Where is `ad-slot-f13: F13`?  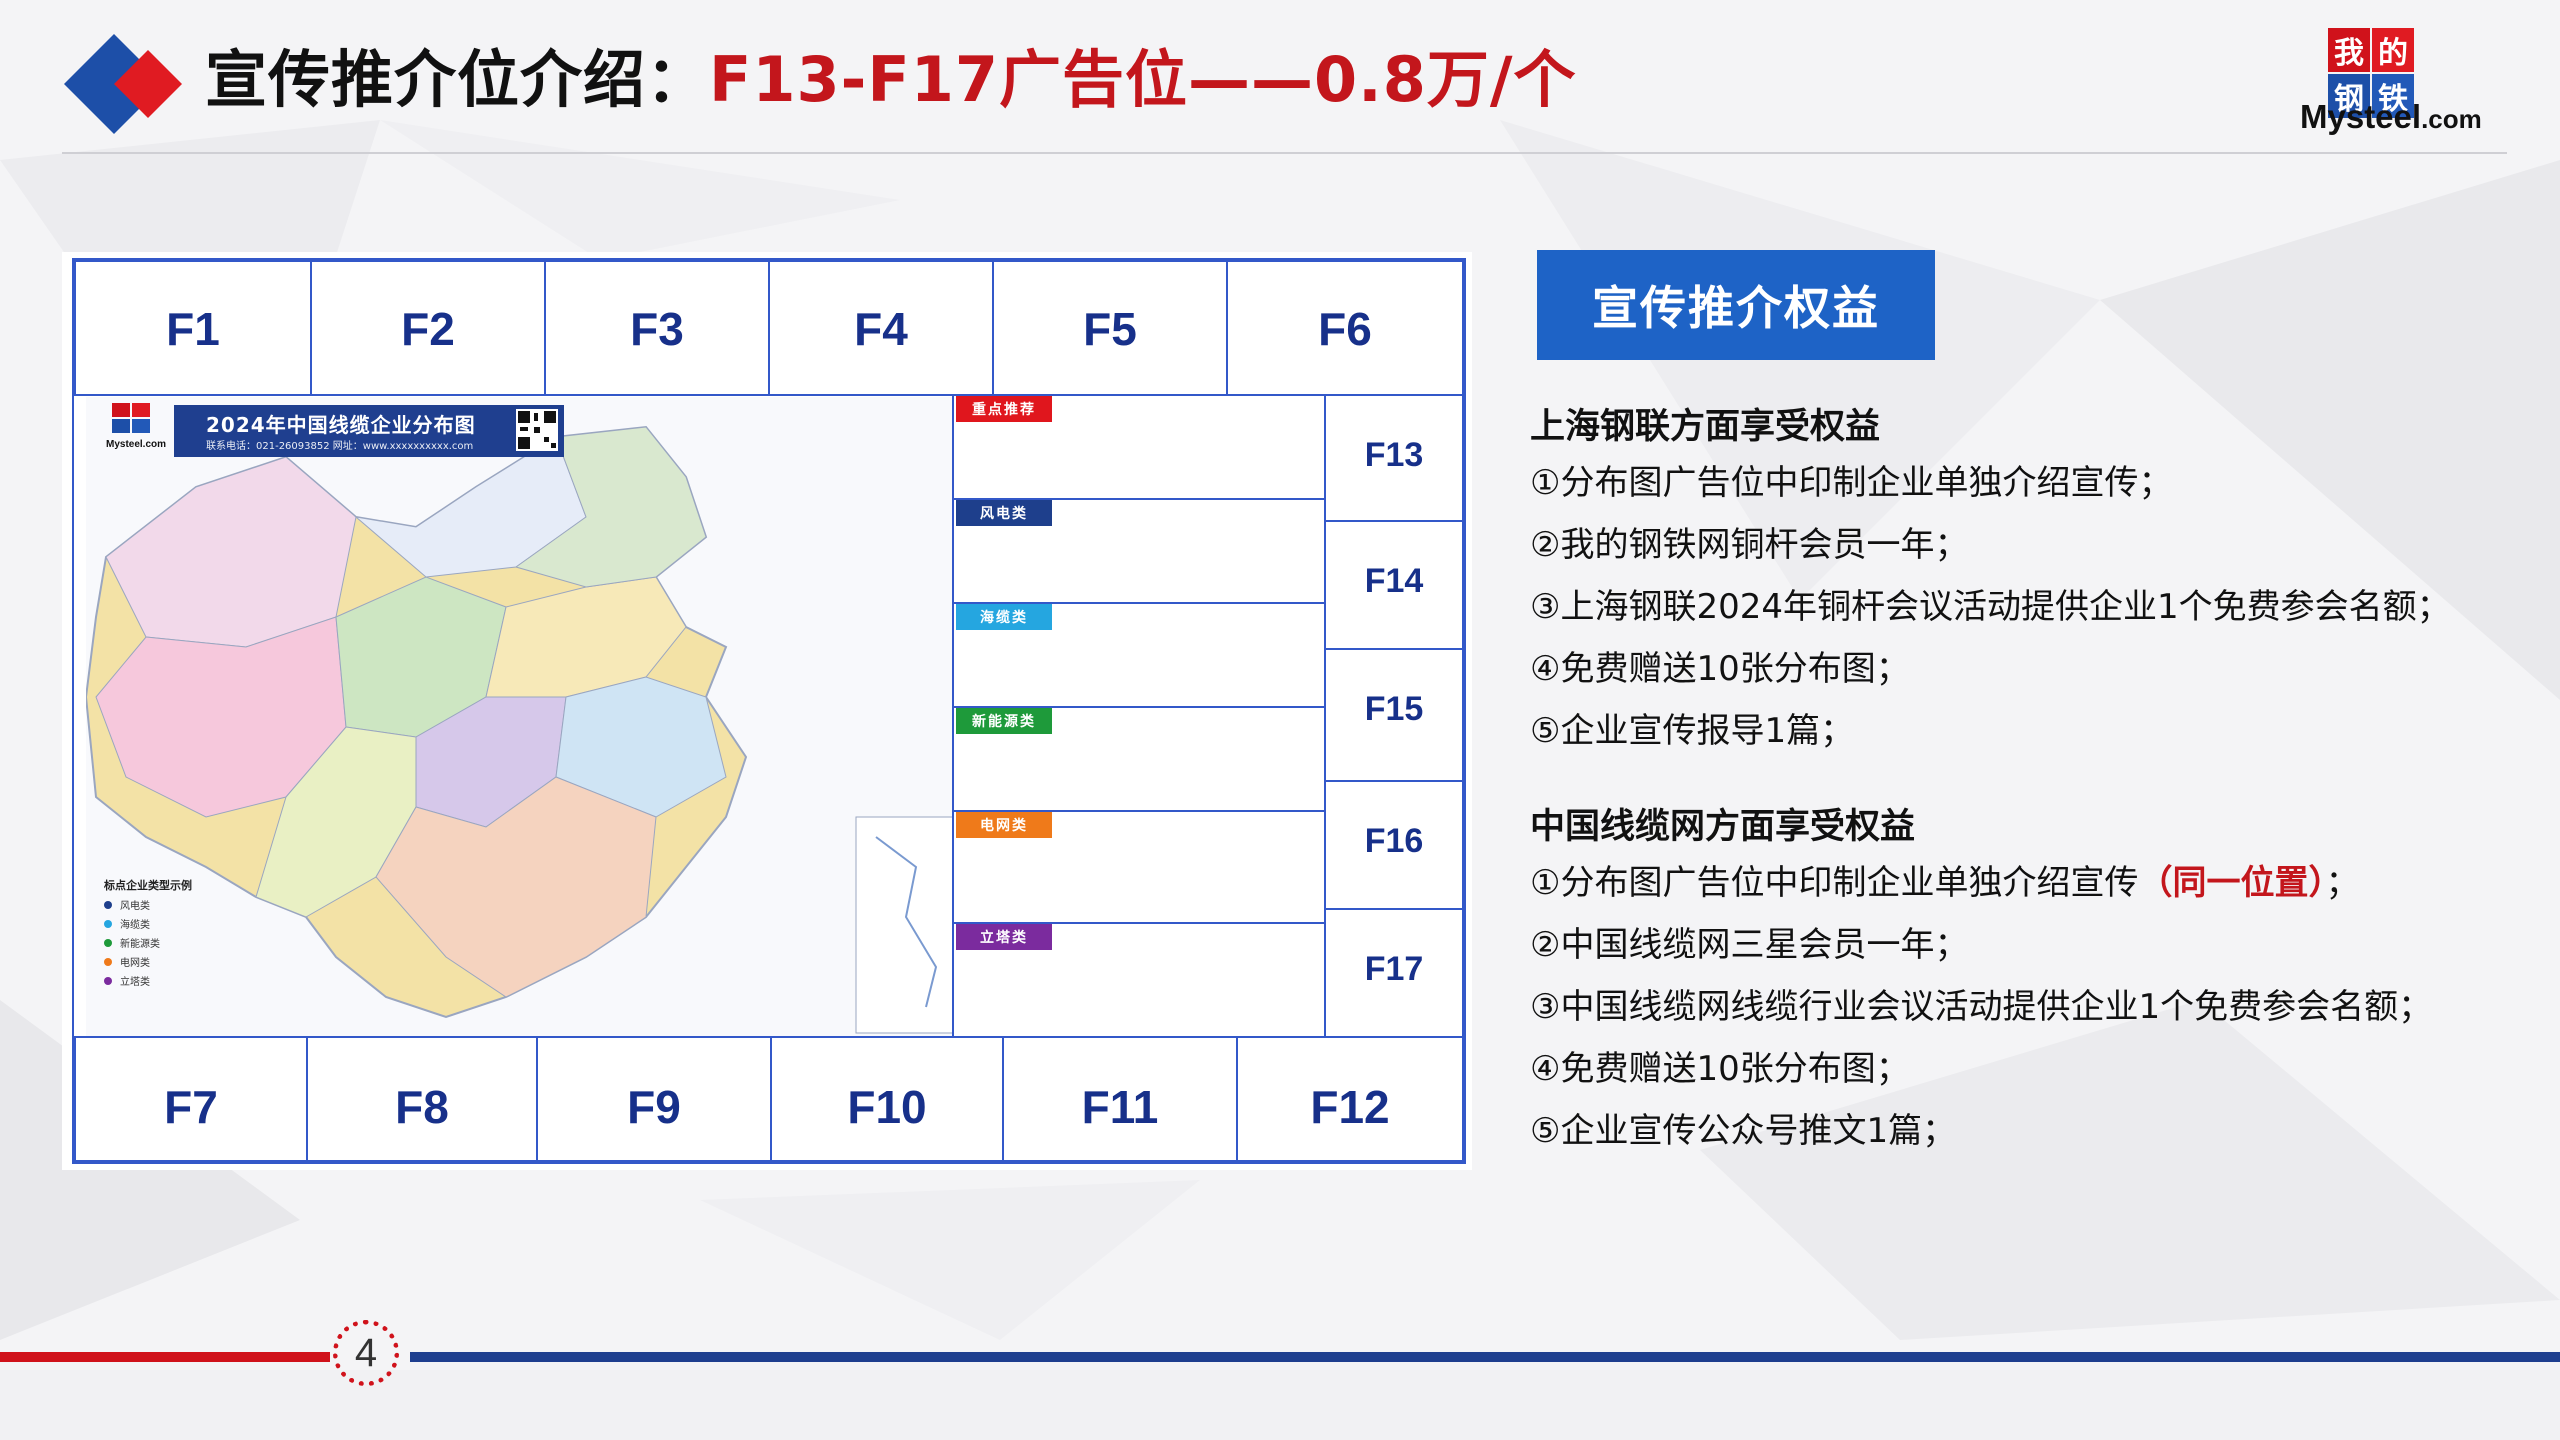
ad-slot-f13: F13 is located at coordinates (1394, 458).